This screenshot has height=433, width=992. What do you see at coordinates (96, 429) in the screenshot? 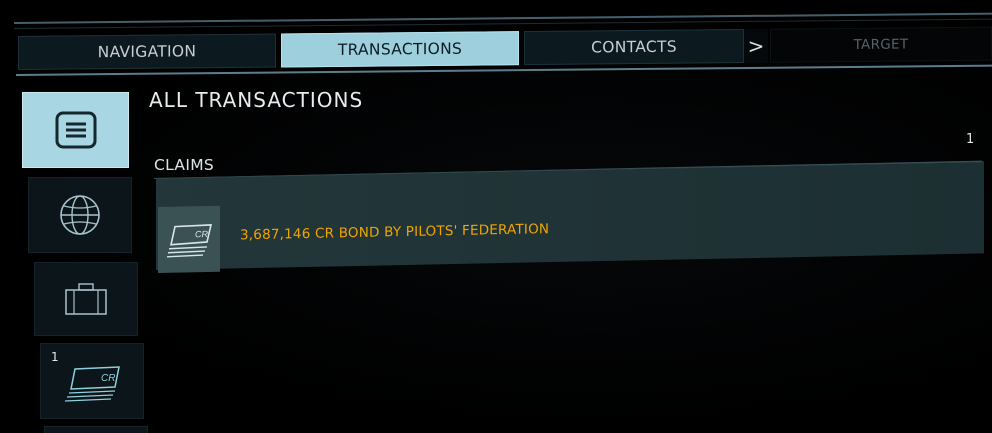
I see `sidebar-item-more` at bounding box center [96, 429].